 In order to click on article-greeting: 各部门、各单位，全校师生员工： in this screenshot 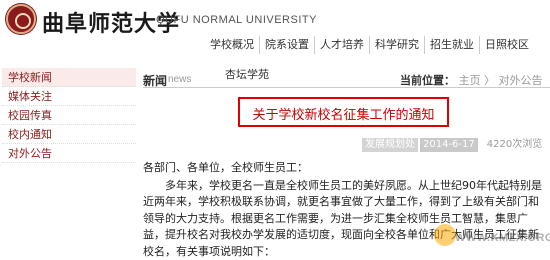, I will do `click(225, 167)`.